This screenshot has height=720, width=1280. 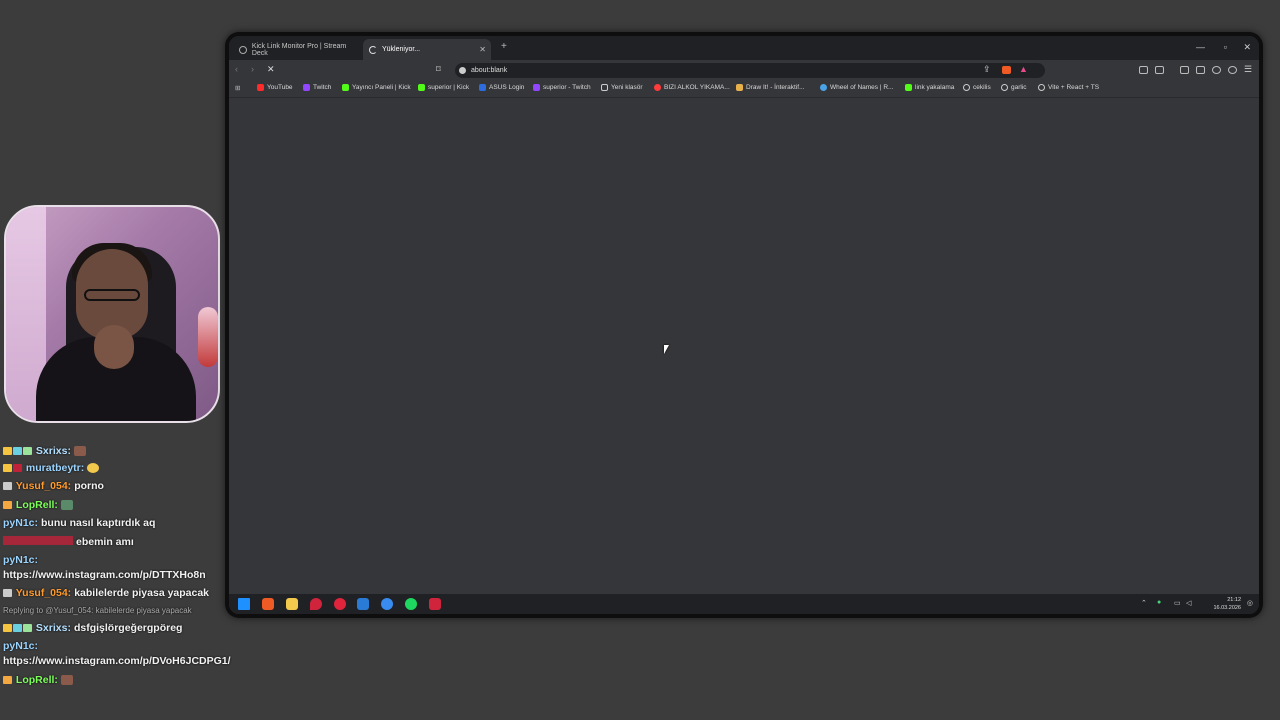 I want to click on bookmark-cekilis: cekilis, so click(x=977, y=87).